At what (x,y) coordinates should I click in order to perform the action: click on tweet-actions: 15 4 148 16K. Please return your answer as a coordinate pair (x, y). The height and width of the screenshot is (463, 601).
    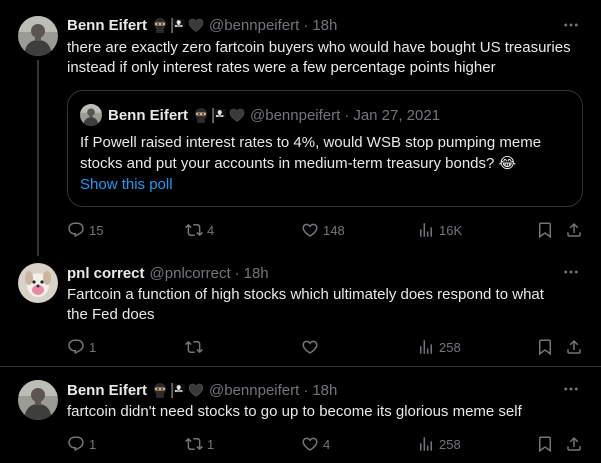
    Looking at the image, I should click on (327, 230).